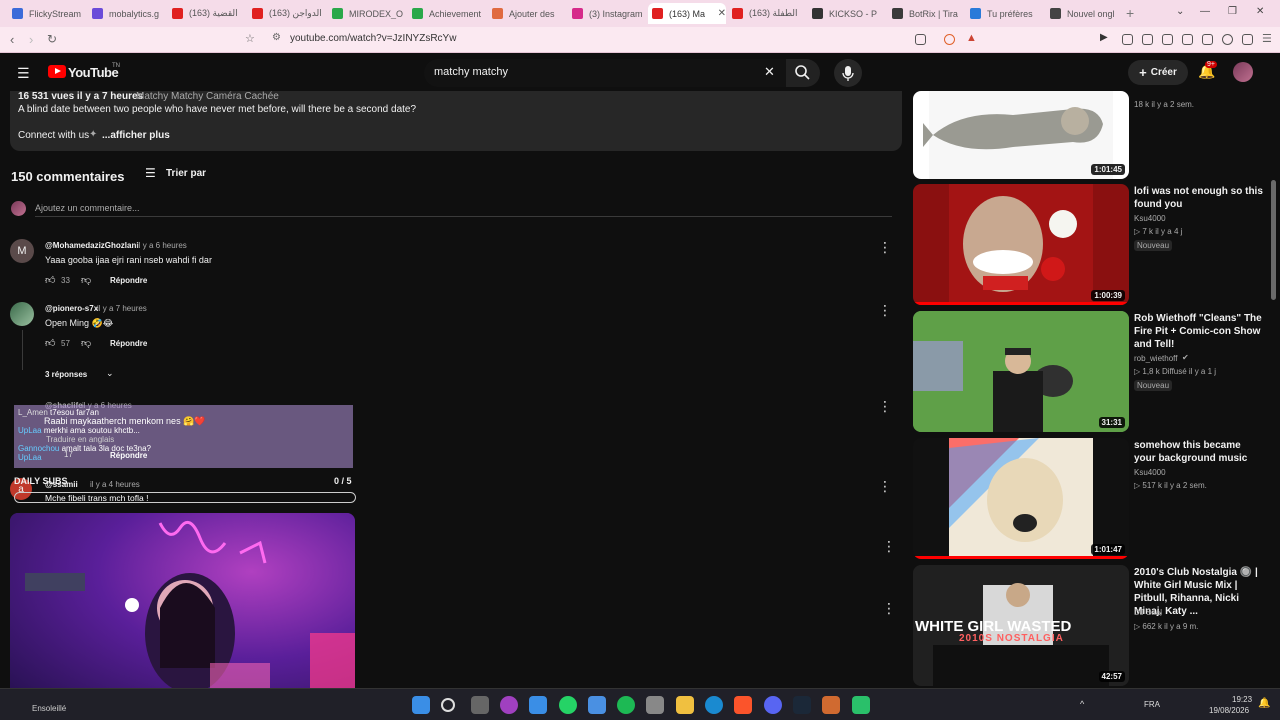 This screenshot has width=1280, height=720. Describe the element at coordinates (22, 314) in the screenshot. I see `comment-avatar` at that location.